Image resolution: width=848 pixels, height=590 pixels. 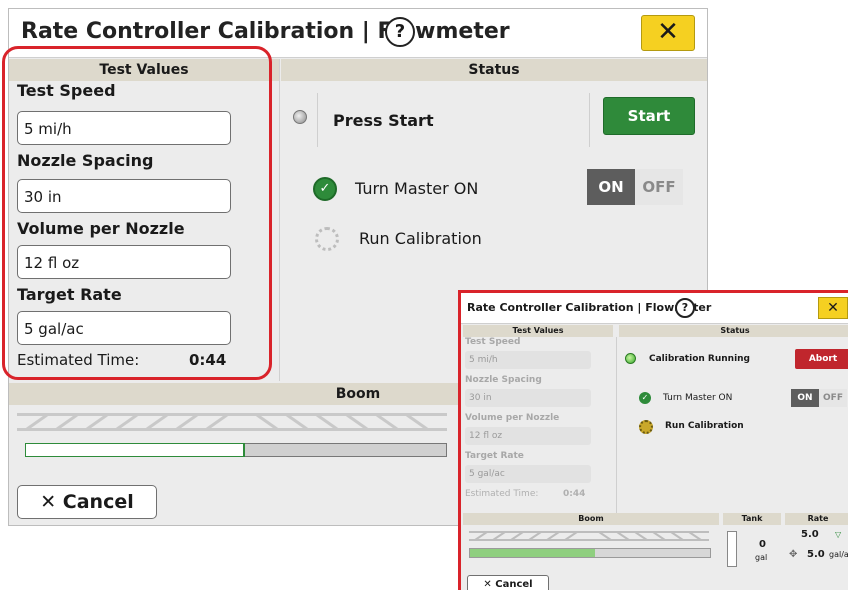 What do you see at coordinates (630, 358) in the screenshot?
I see `inset-running-led-icon` at bounding box center [630, 358].